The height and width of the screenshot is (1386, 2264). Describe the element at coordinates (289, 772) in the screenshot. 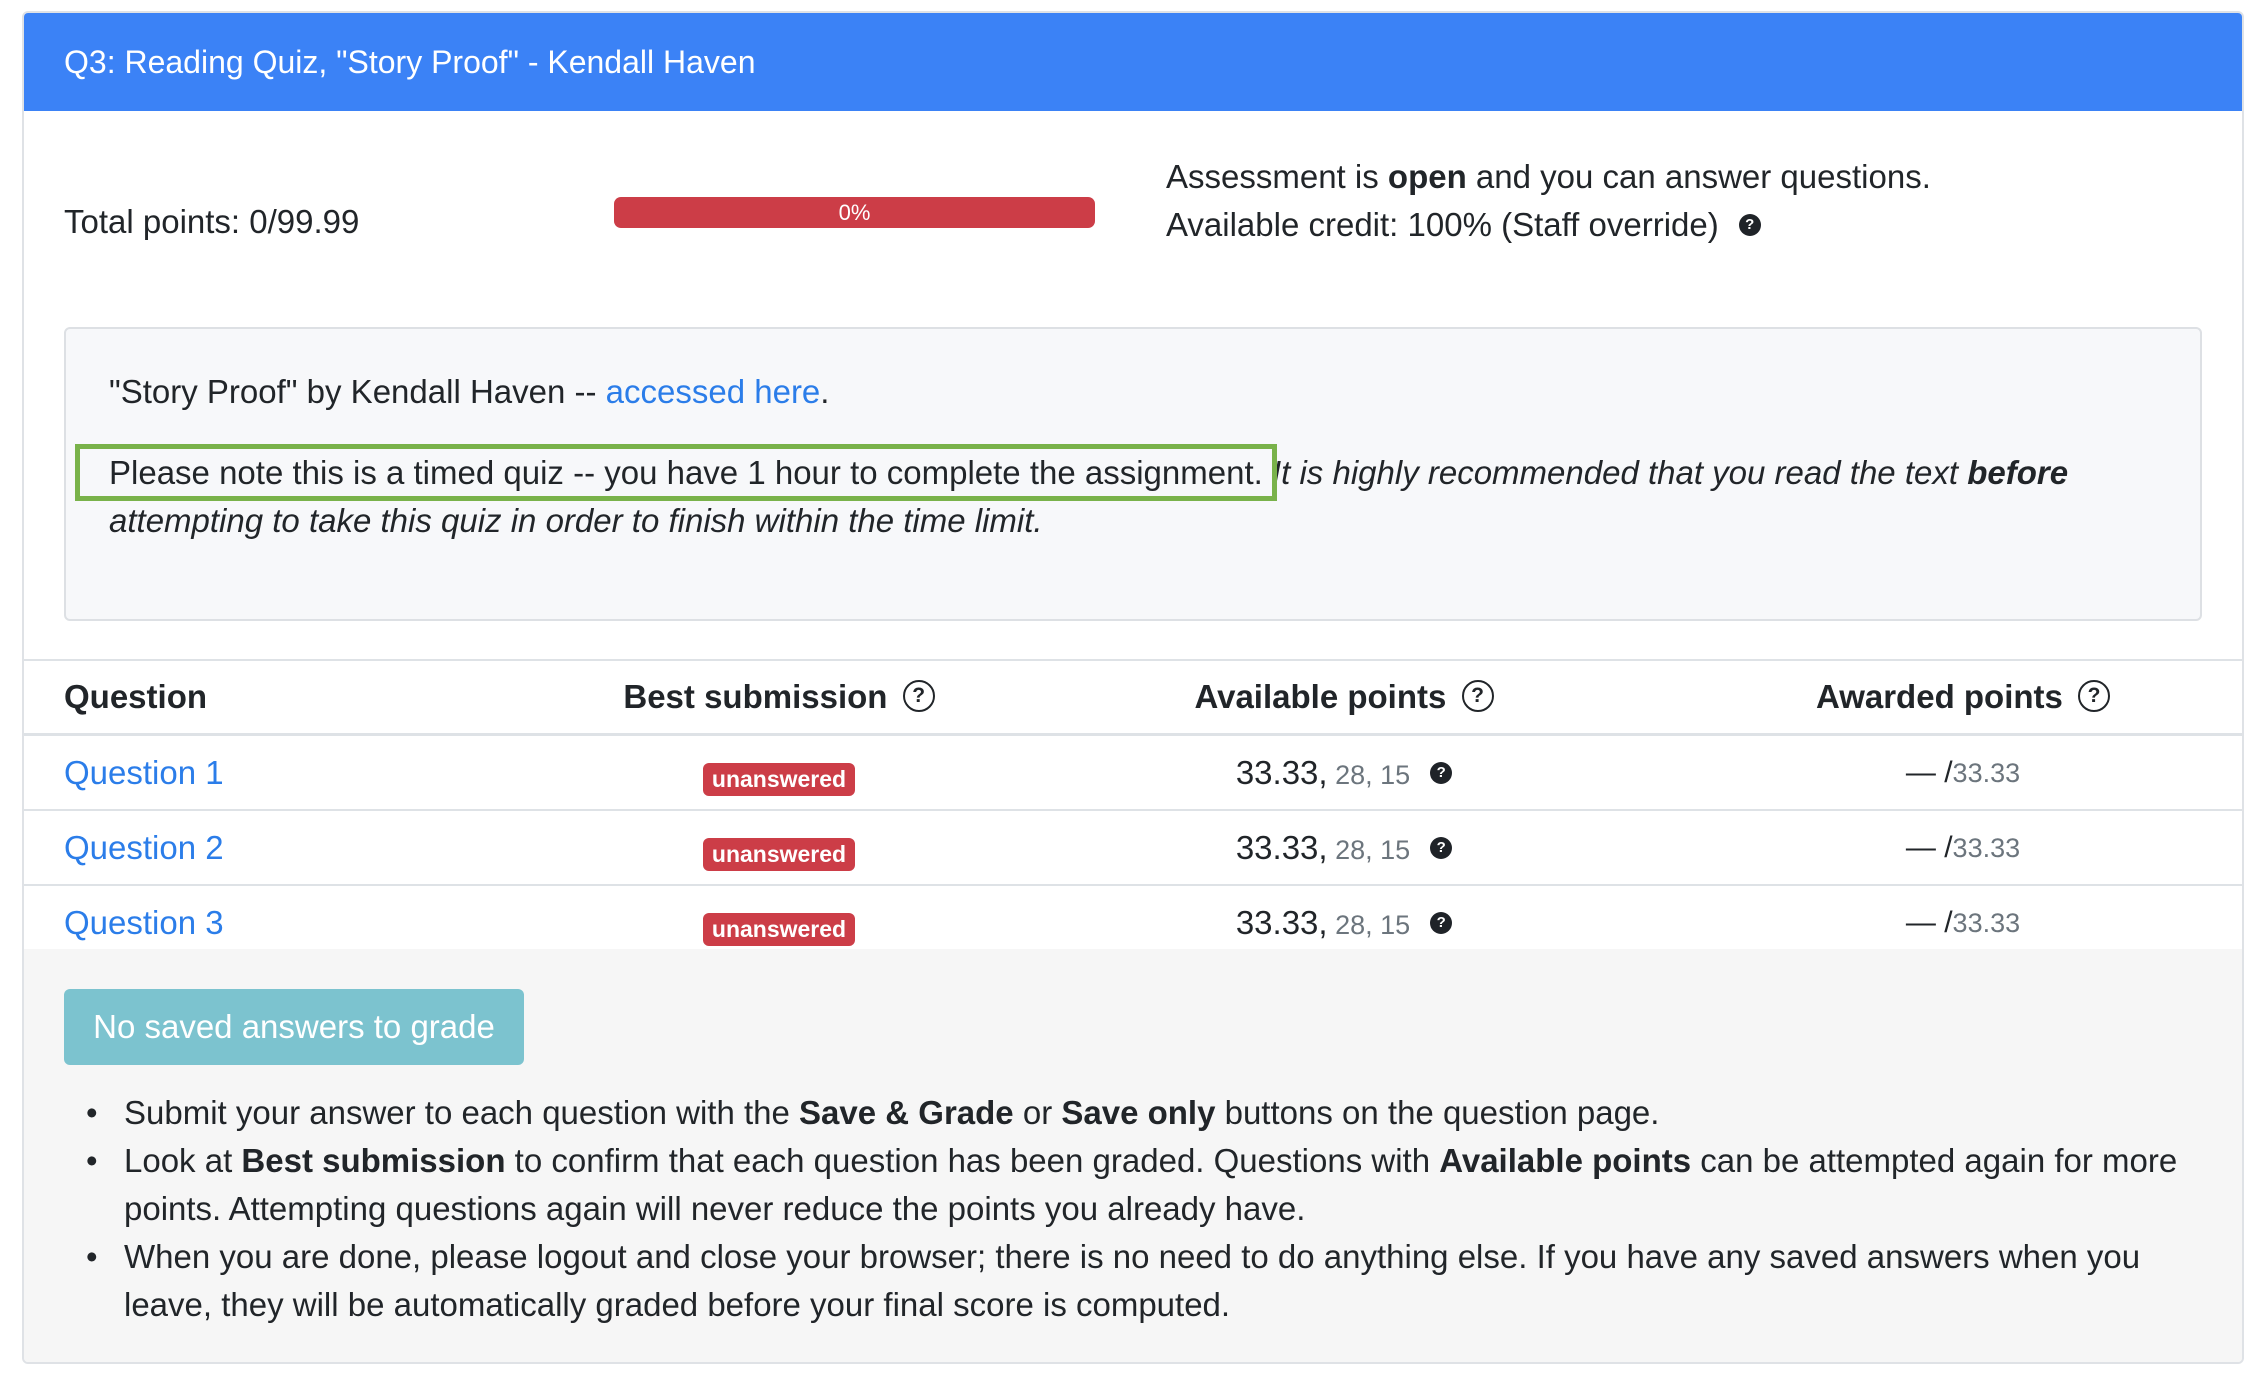

I see `question-cell: Question 1` at that location.